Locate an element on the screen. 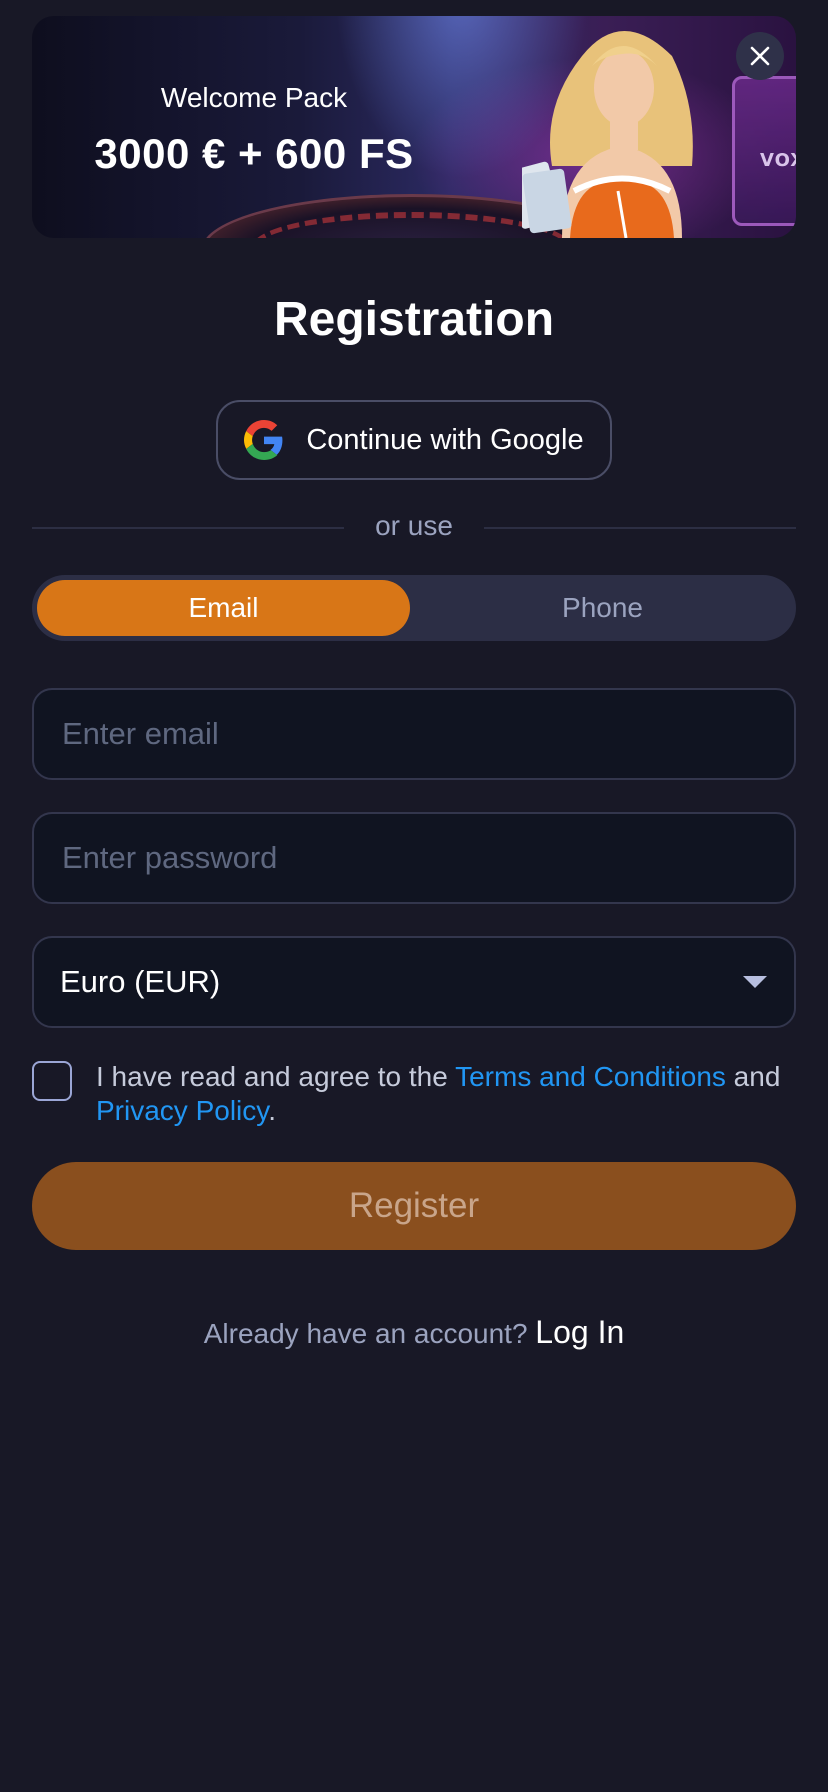 The height and width of the screenshot is (1792, 828). terms-and-conditions-link: Terms and Conditions is located at coordinates (590, 1076).